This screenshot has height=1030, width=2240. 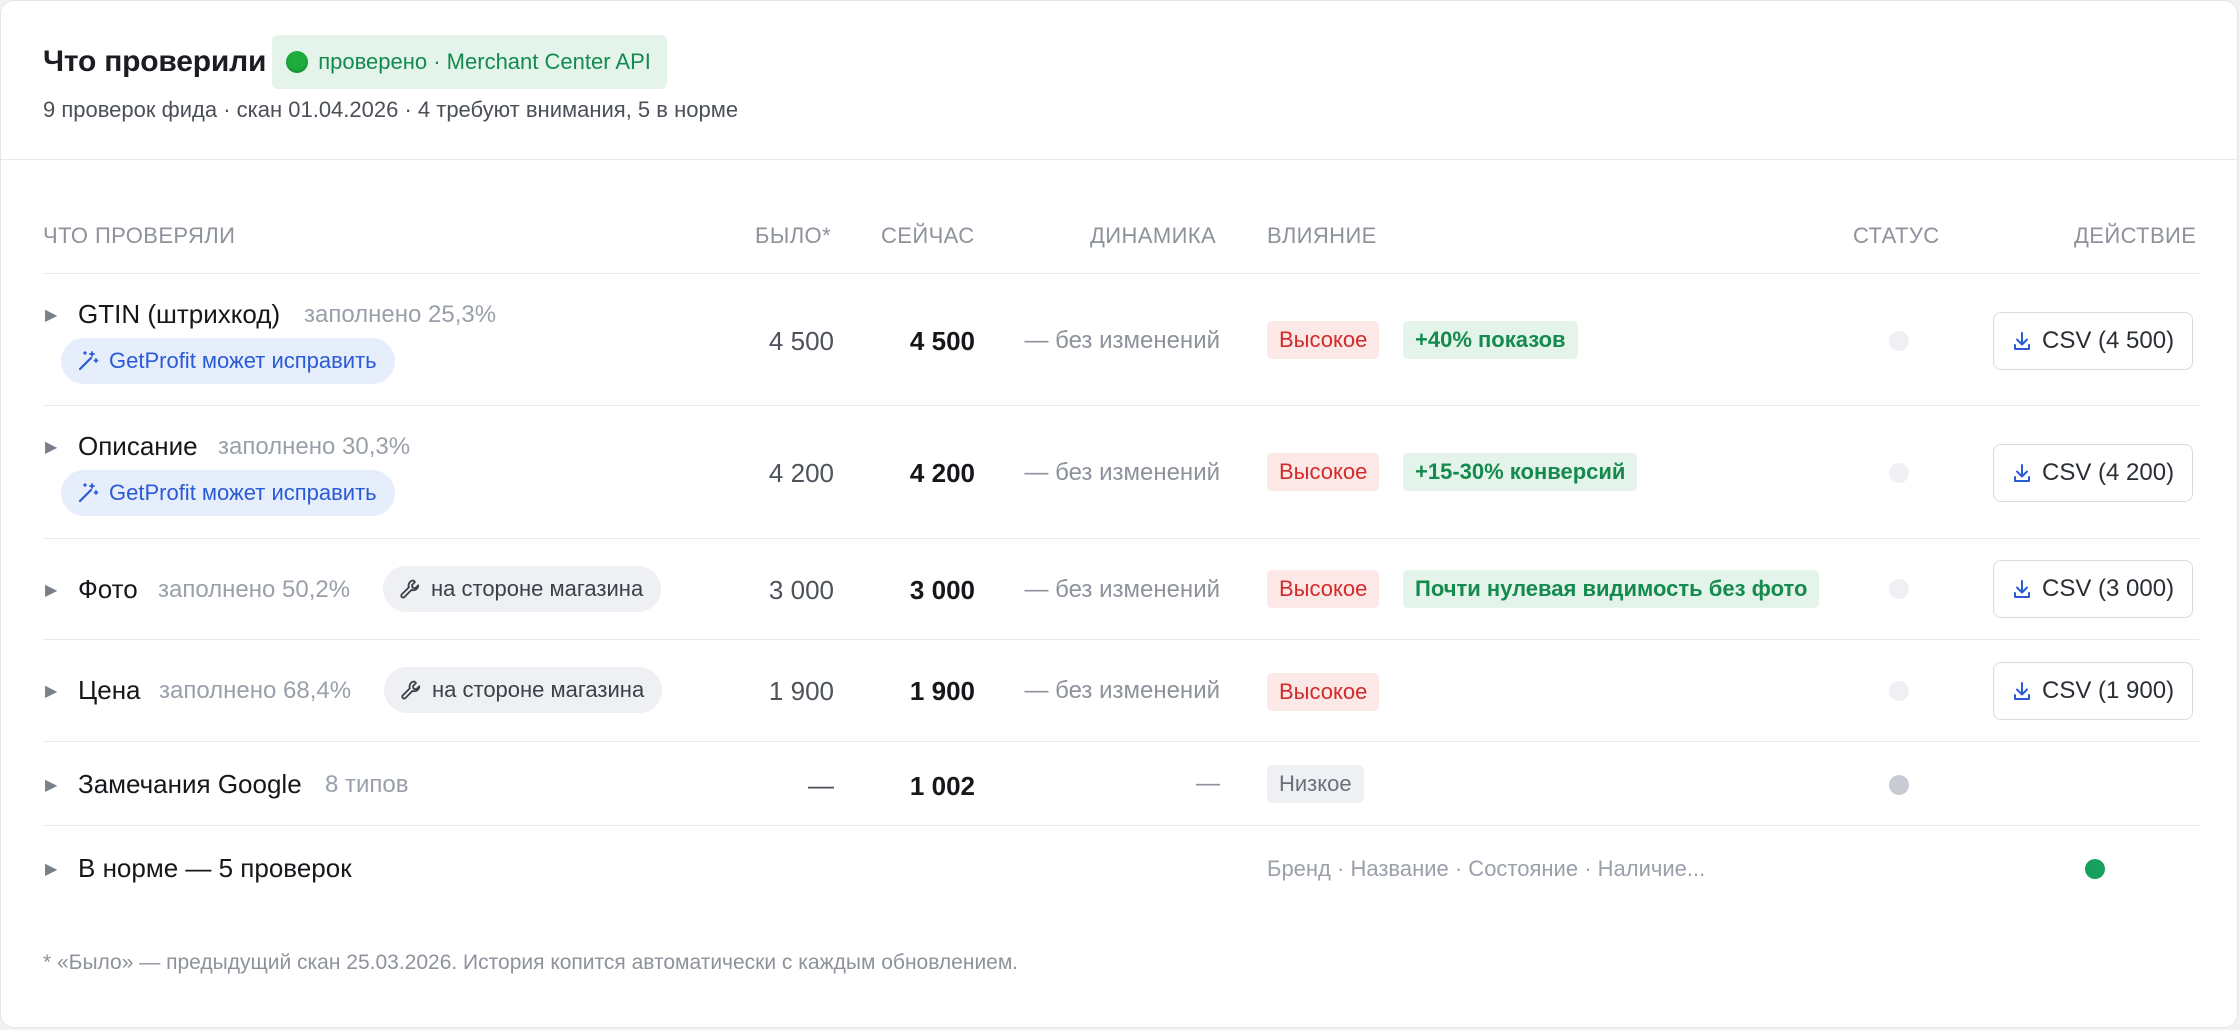 I want to click on verified-label: проверено · Merchant Center API, so click(x=484, y=61).